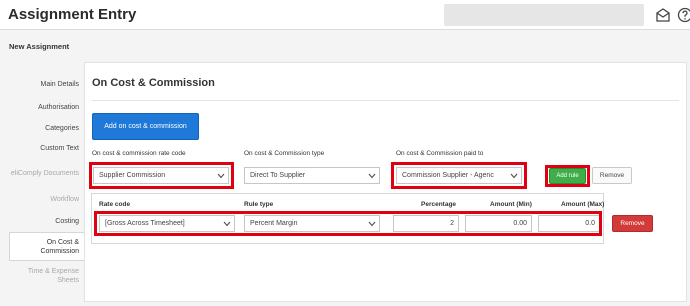 The image size is (690, 306). Describe the element at coordinates (544, 15) in the screenshot. I see `top-search-box` at that location.